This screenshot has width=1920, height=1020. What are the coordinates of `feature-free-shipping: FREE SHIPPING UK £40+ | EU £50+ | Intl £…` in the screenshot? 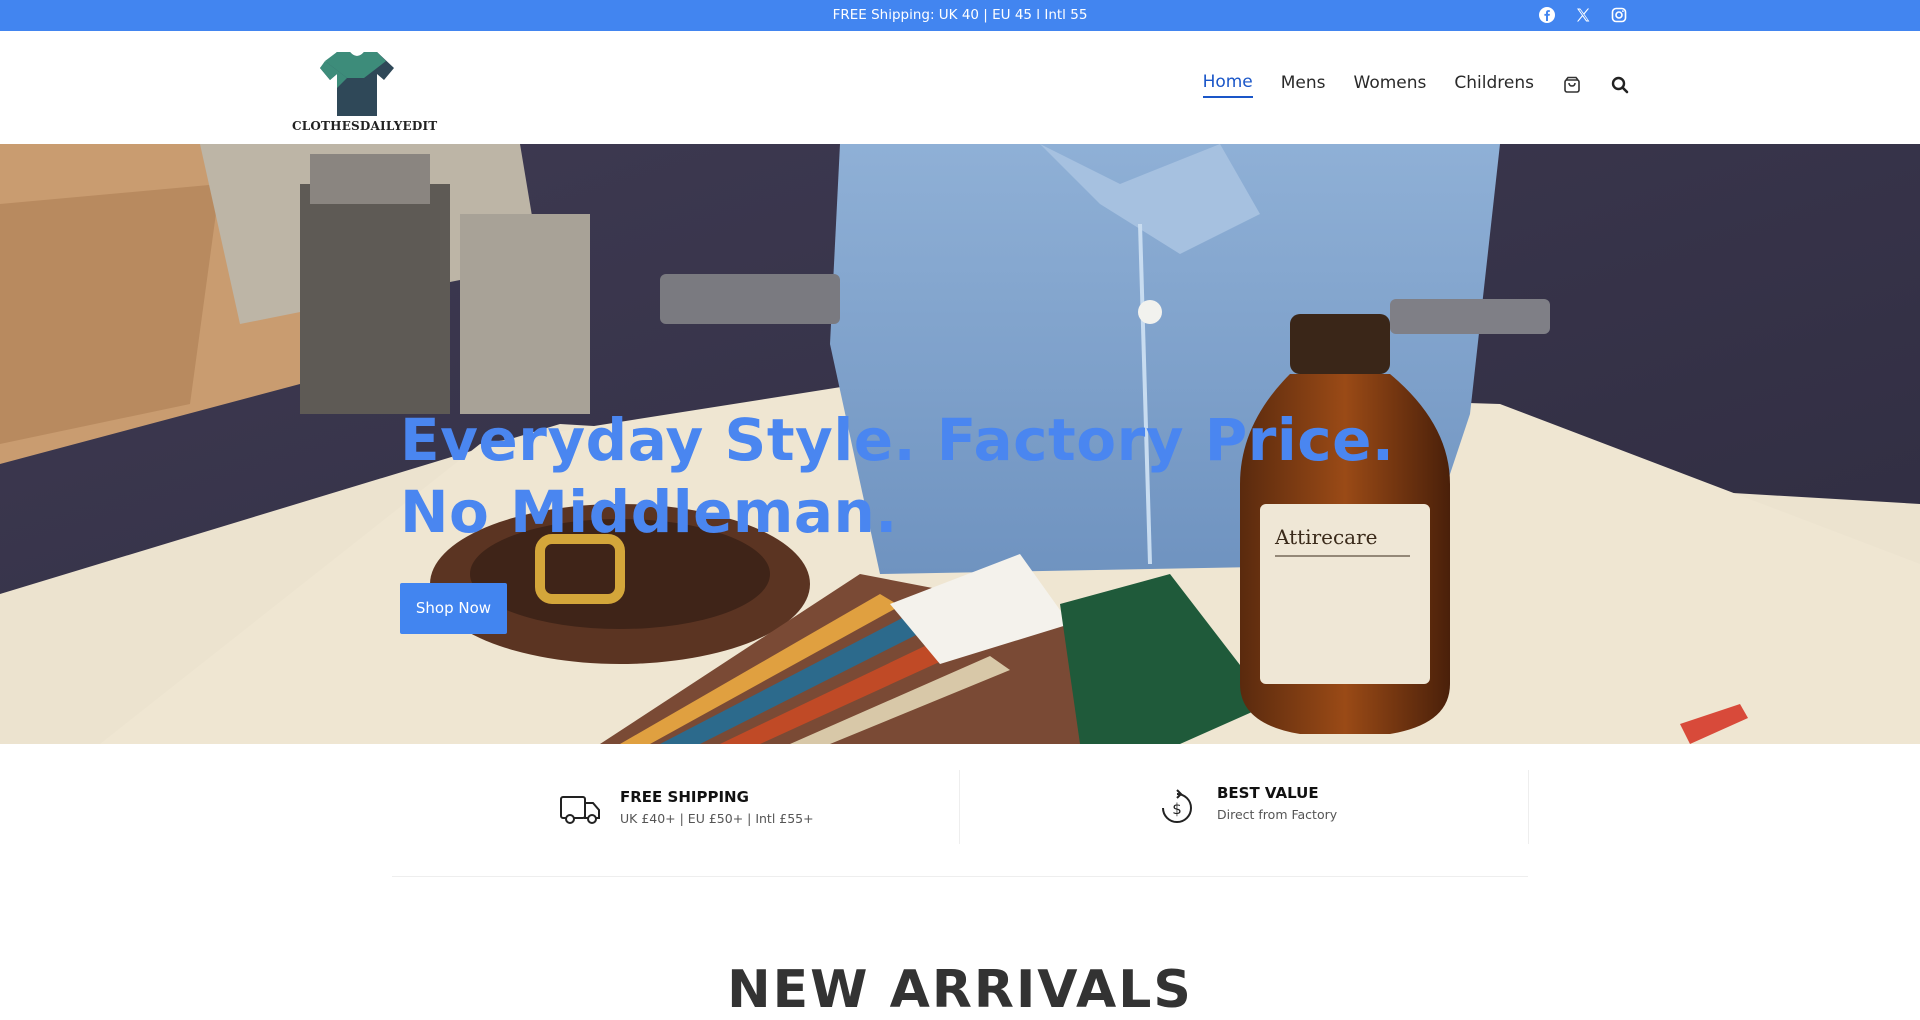 It's located at (708, 807).